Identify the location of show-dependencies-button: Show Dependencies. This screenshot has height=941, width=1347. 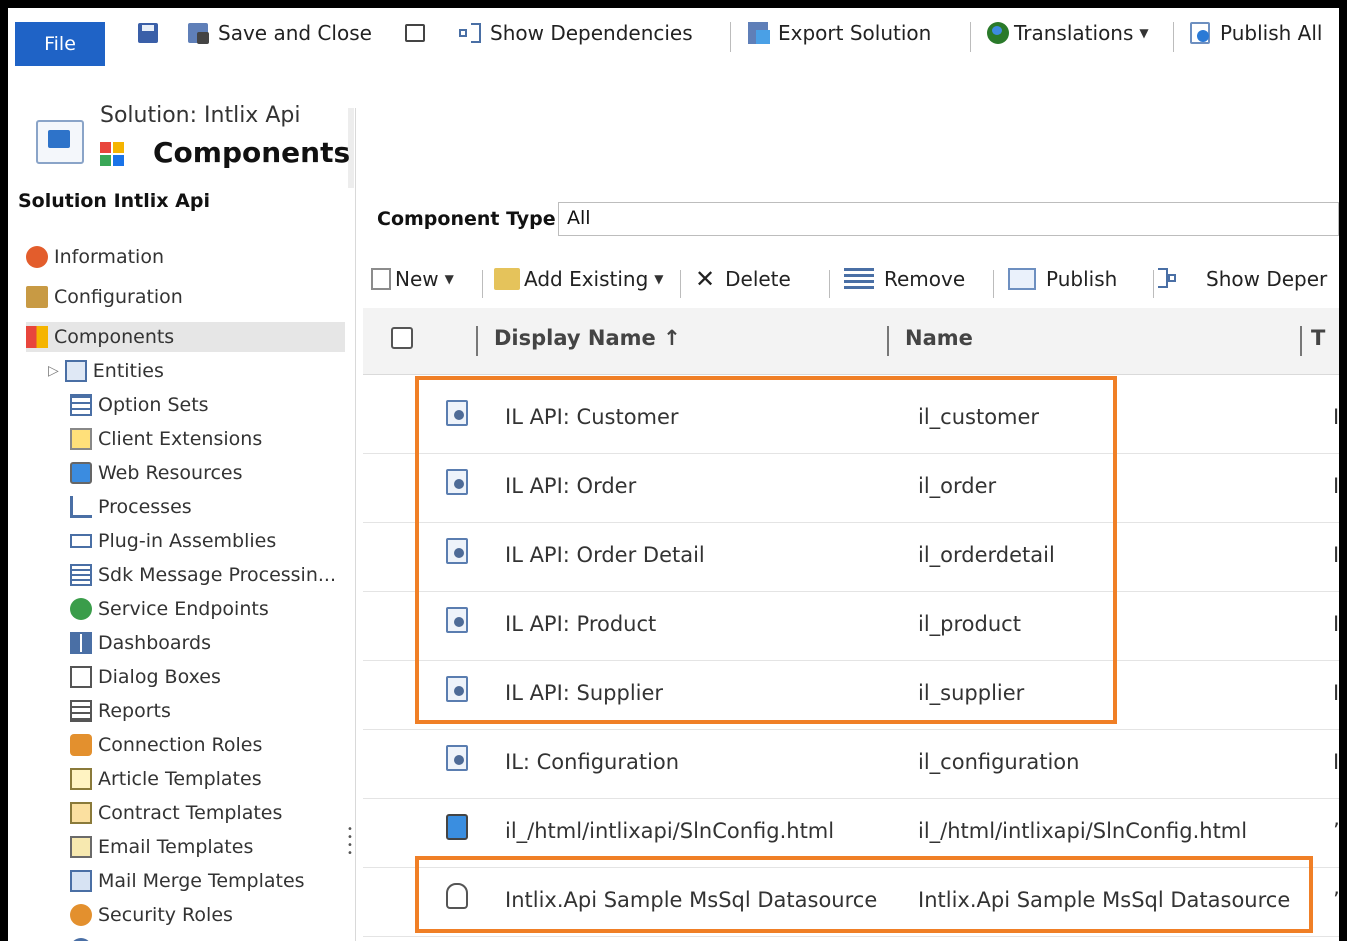
(575, 33).